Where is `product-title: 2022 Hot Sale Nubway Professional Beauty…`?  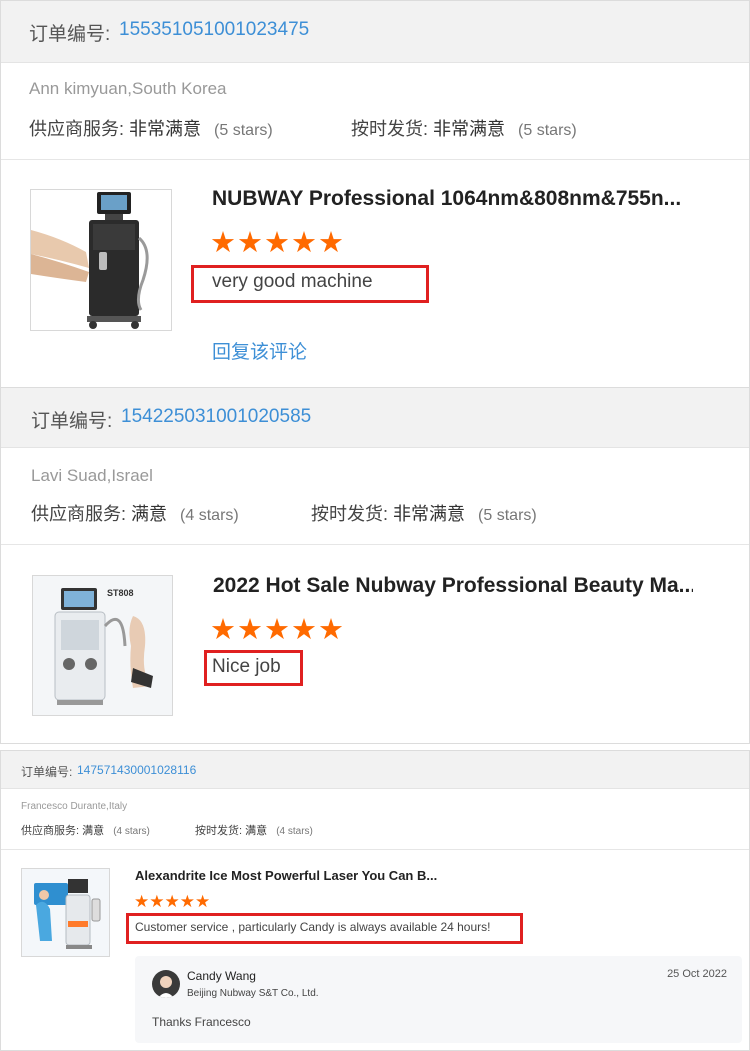 product-title: 2022 Hot Sale Nubway Professional Beauty… is located at coordinates (453, 586).